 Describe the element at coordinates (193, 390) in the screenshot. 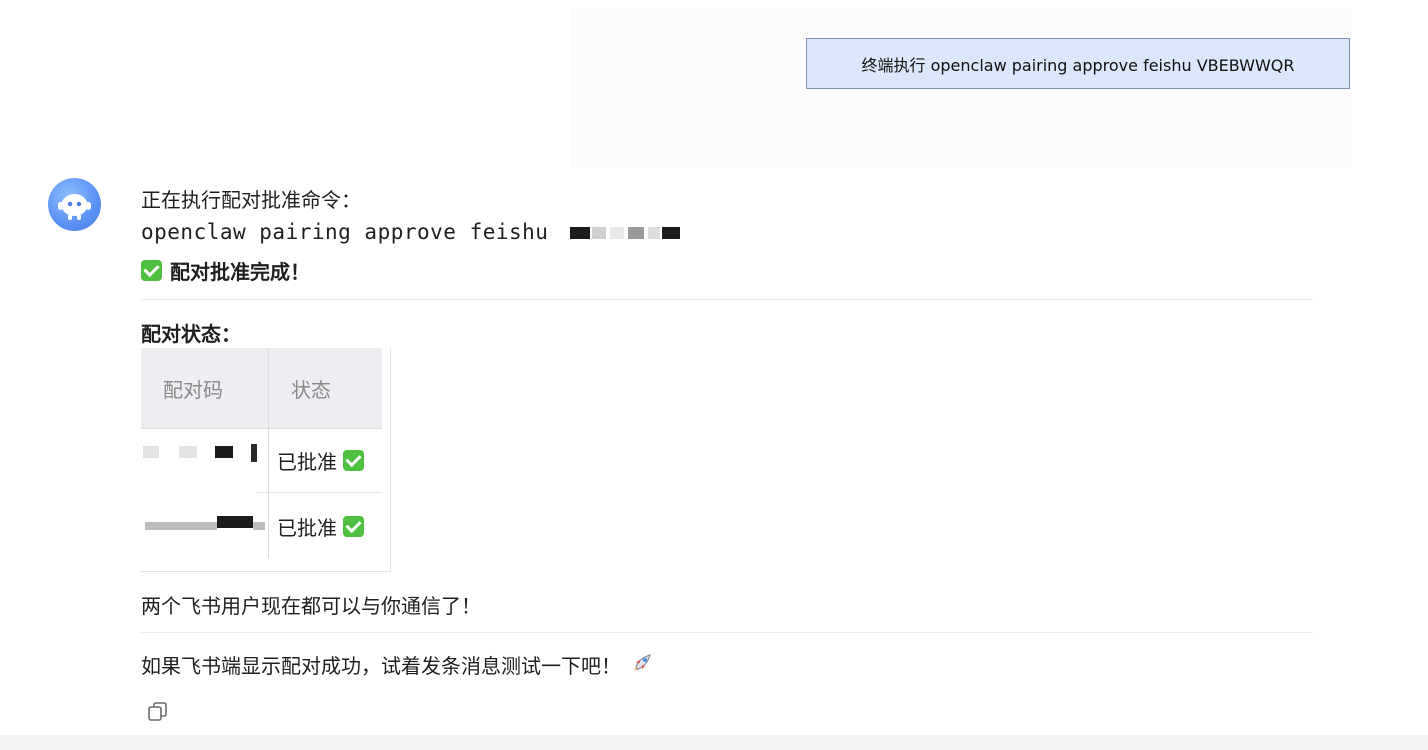

I see `table-header-code: 配对码` at that location.